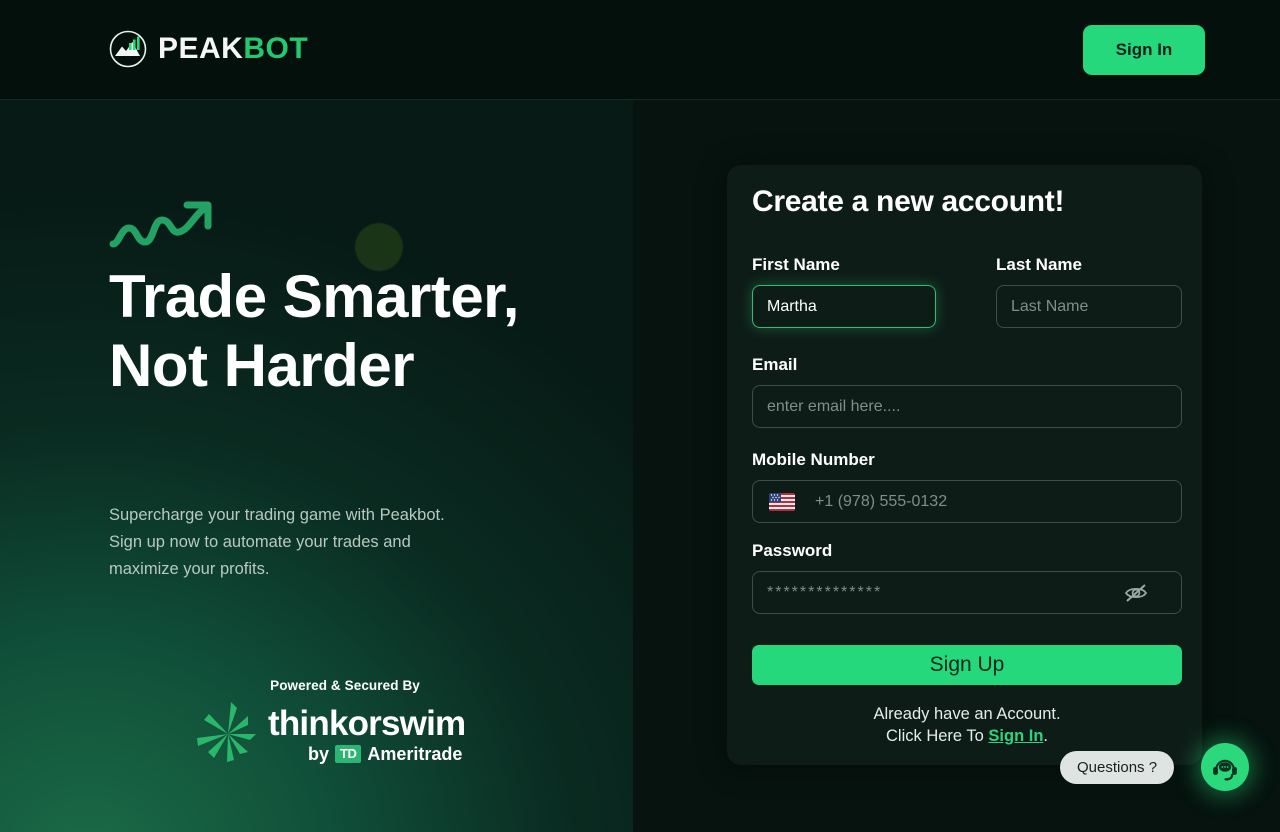 This screenshot has width=1280, height=832. What do you see at coordinates (345, 685) in the screenshot?
I see `partner-caption: Powered & Secured By` at bounding box center [345, 685].